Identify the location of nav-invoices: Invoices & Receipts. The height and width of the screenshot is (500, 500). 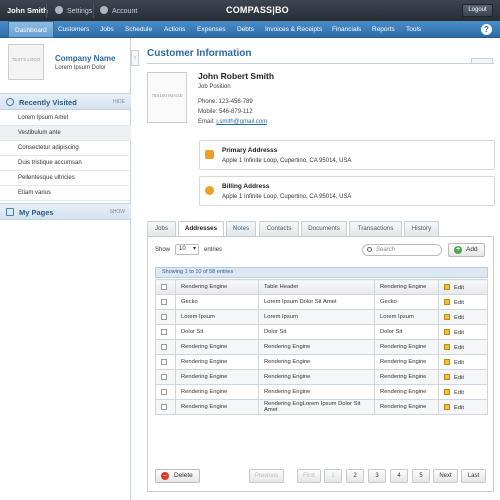
(293, 29).